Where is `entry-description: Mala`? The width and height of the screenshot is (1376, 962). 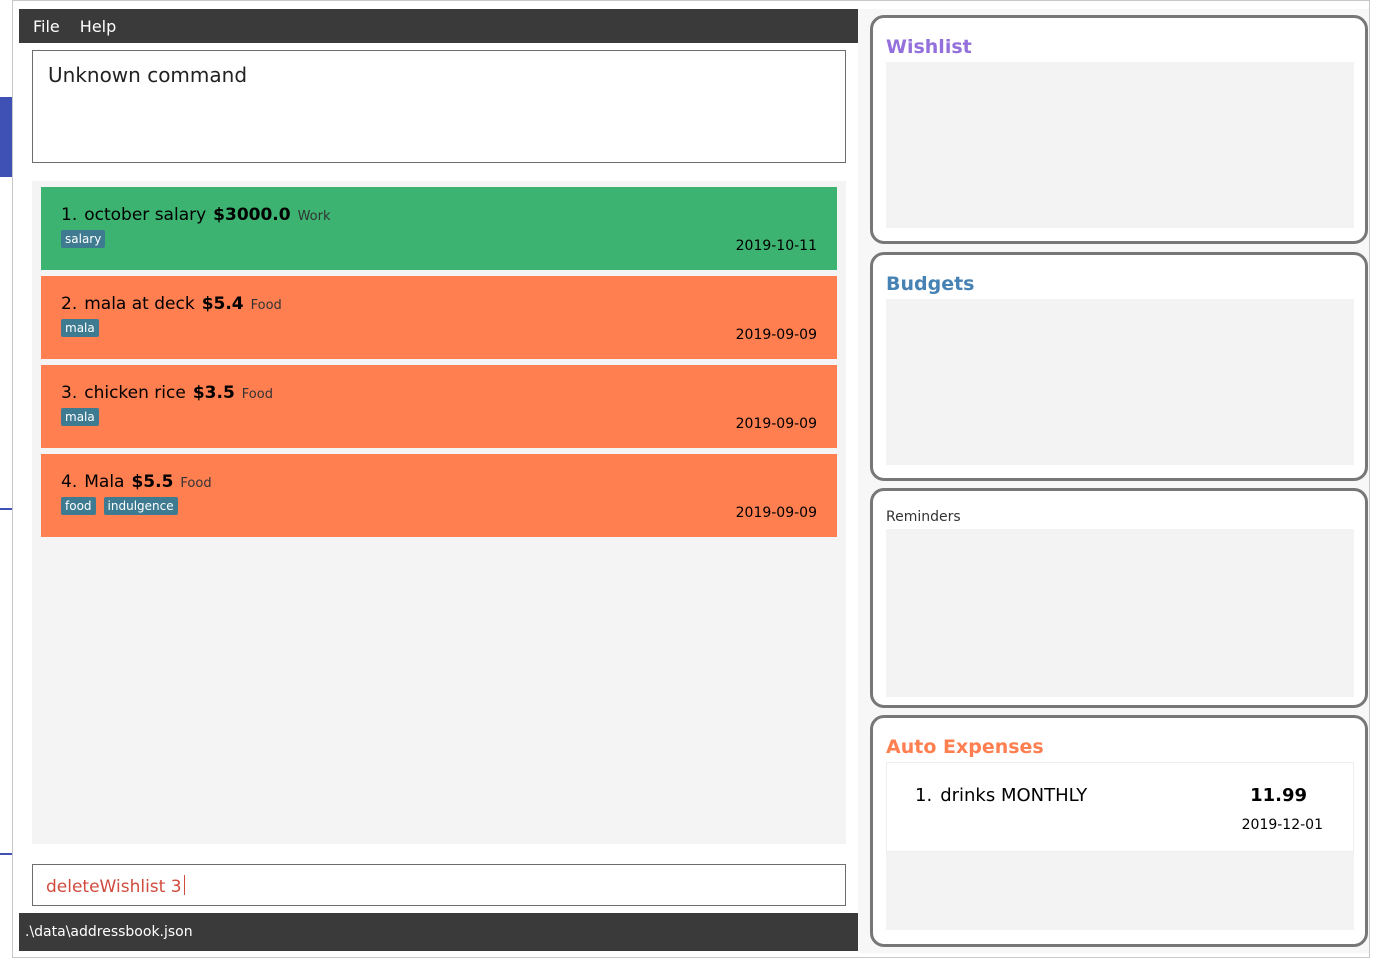
entry-description: Mala is located at coordinates (104, 482).